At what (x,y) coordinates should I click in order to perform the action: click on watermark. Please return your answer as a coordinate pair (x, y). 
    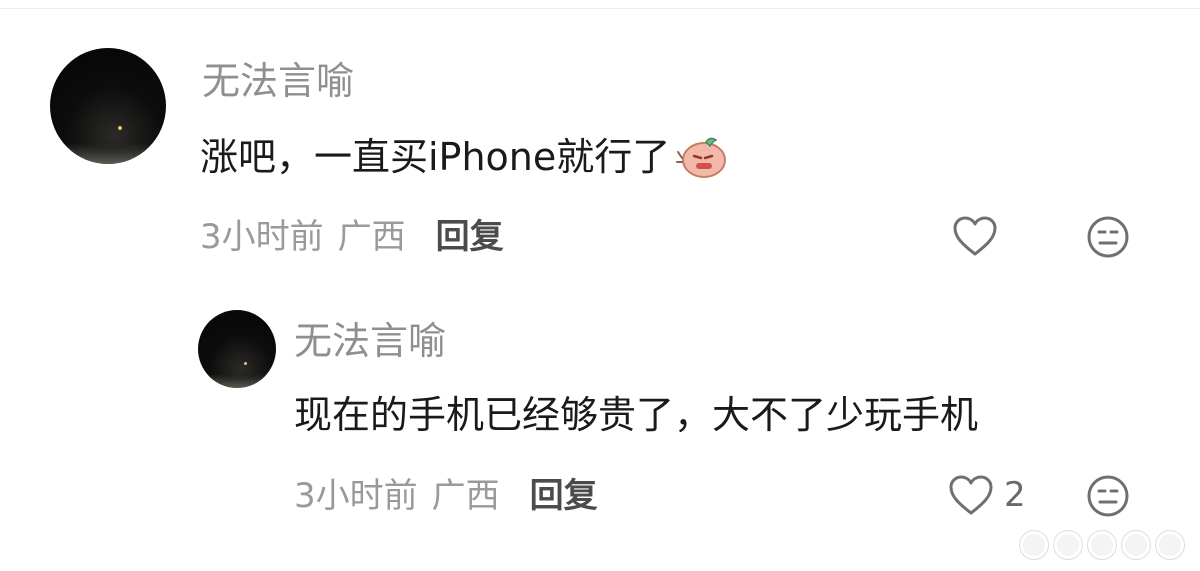
    Looking at the image, I should click on (1102, 545).